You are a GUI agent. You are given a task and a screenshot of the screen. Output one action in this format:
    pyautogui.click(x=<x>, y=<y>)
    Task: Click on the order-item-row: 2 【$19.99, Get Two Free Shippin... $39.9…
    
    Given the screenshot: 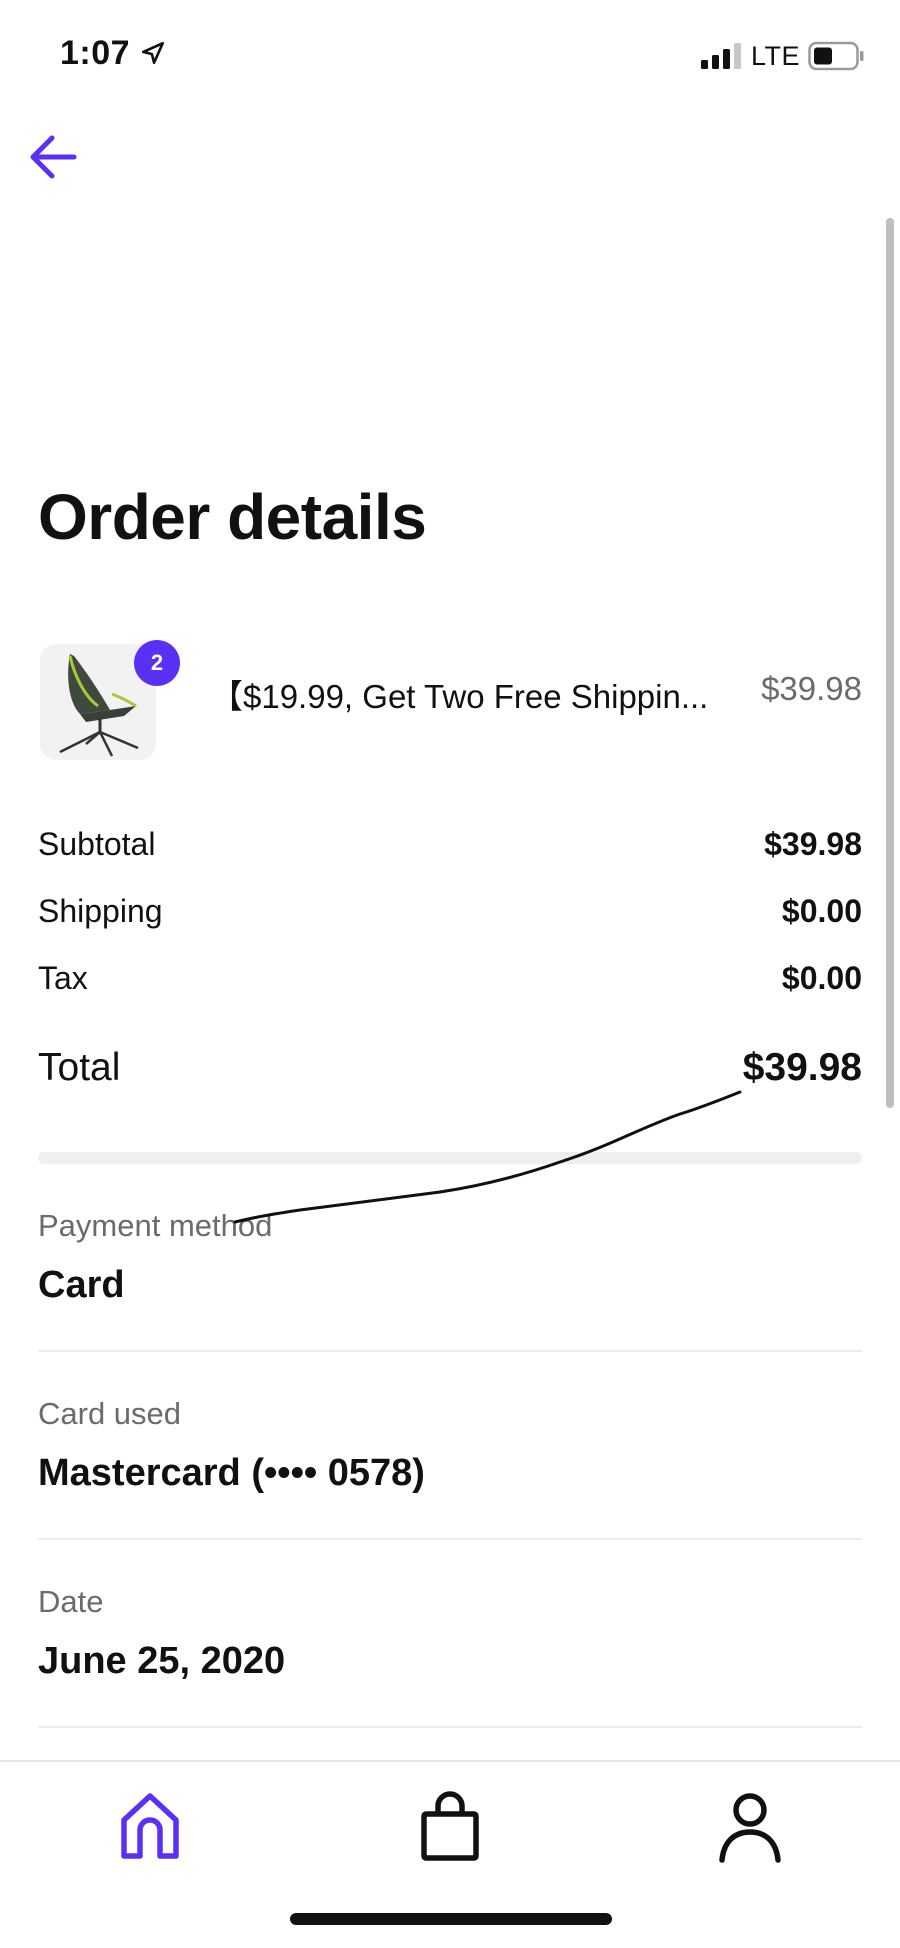 What is the action you would take?
    pyautogui.click(x=450, y=702)
    